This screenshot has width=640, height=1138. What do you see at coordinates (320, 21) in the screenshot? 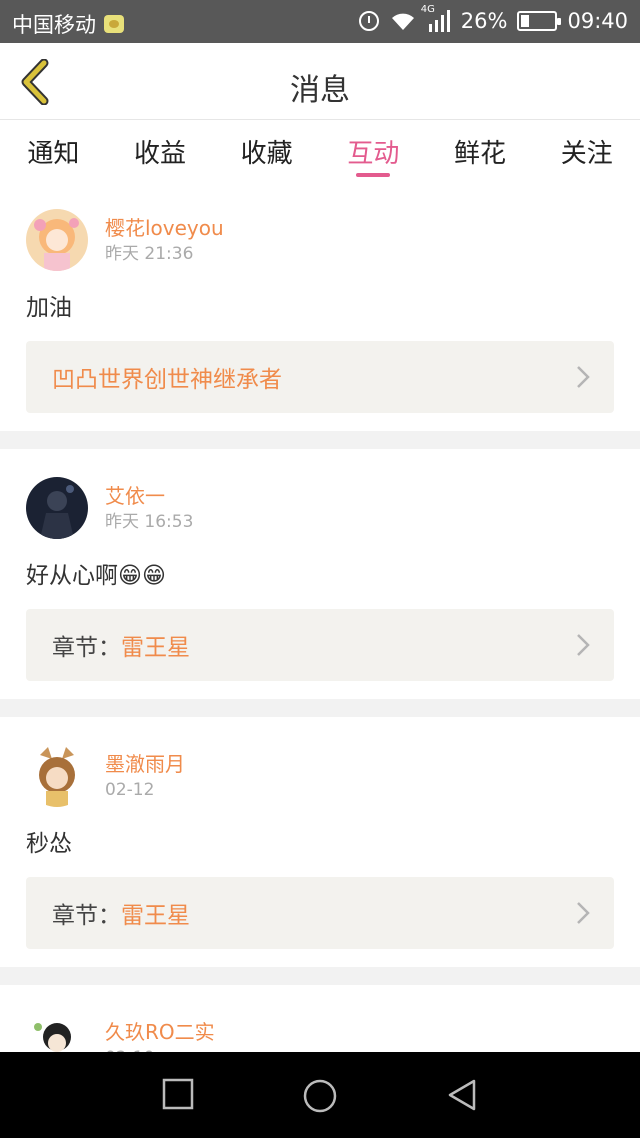
I see `status-bar: 中国移动 4G 26% 09:40` at bounding box center [320, 21].